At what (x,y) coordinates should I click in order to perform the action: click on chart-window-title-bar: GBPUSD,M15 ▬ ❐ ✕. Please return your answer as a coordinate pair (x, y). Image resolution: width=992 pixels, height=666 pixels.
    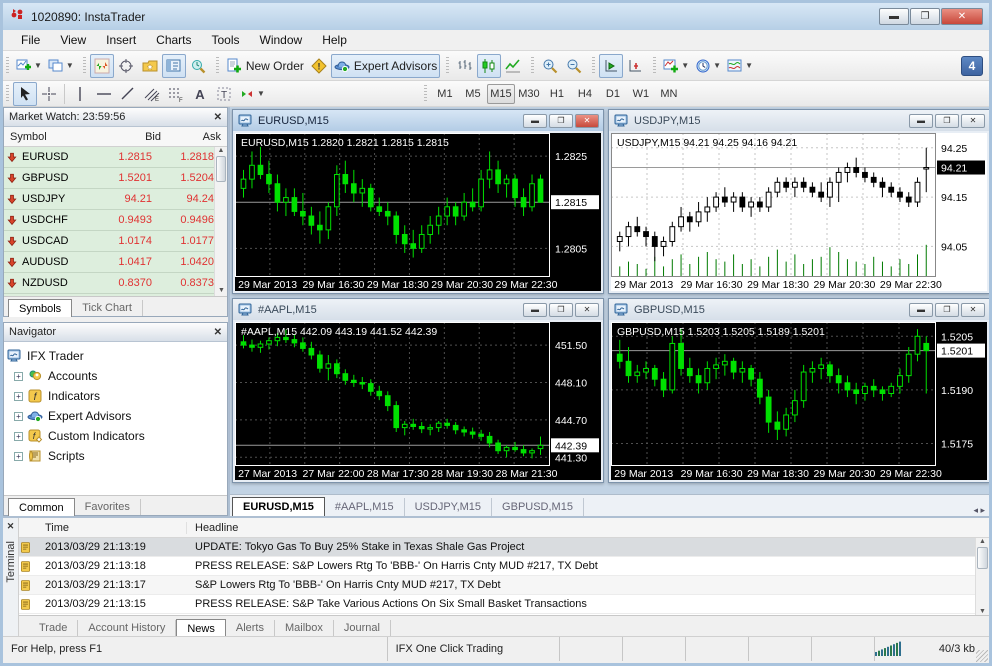
    Looking at the image, I should click on (799, 309).